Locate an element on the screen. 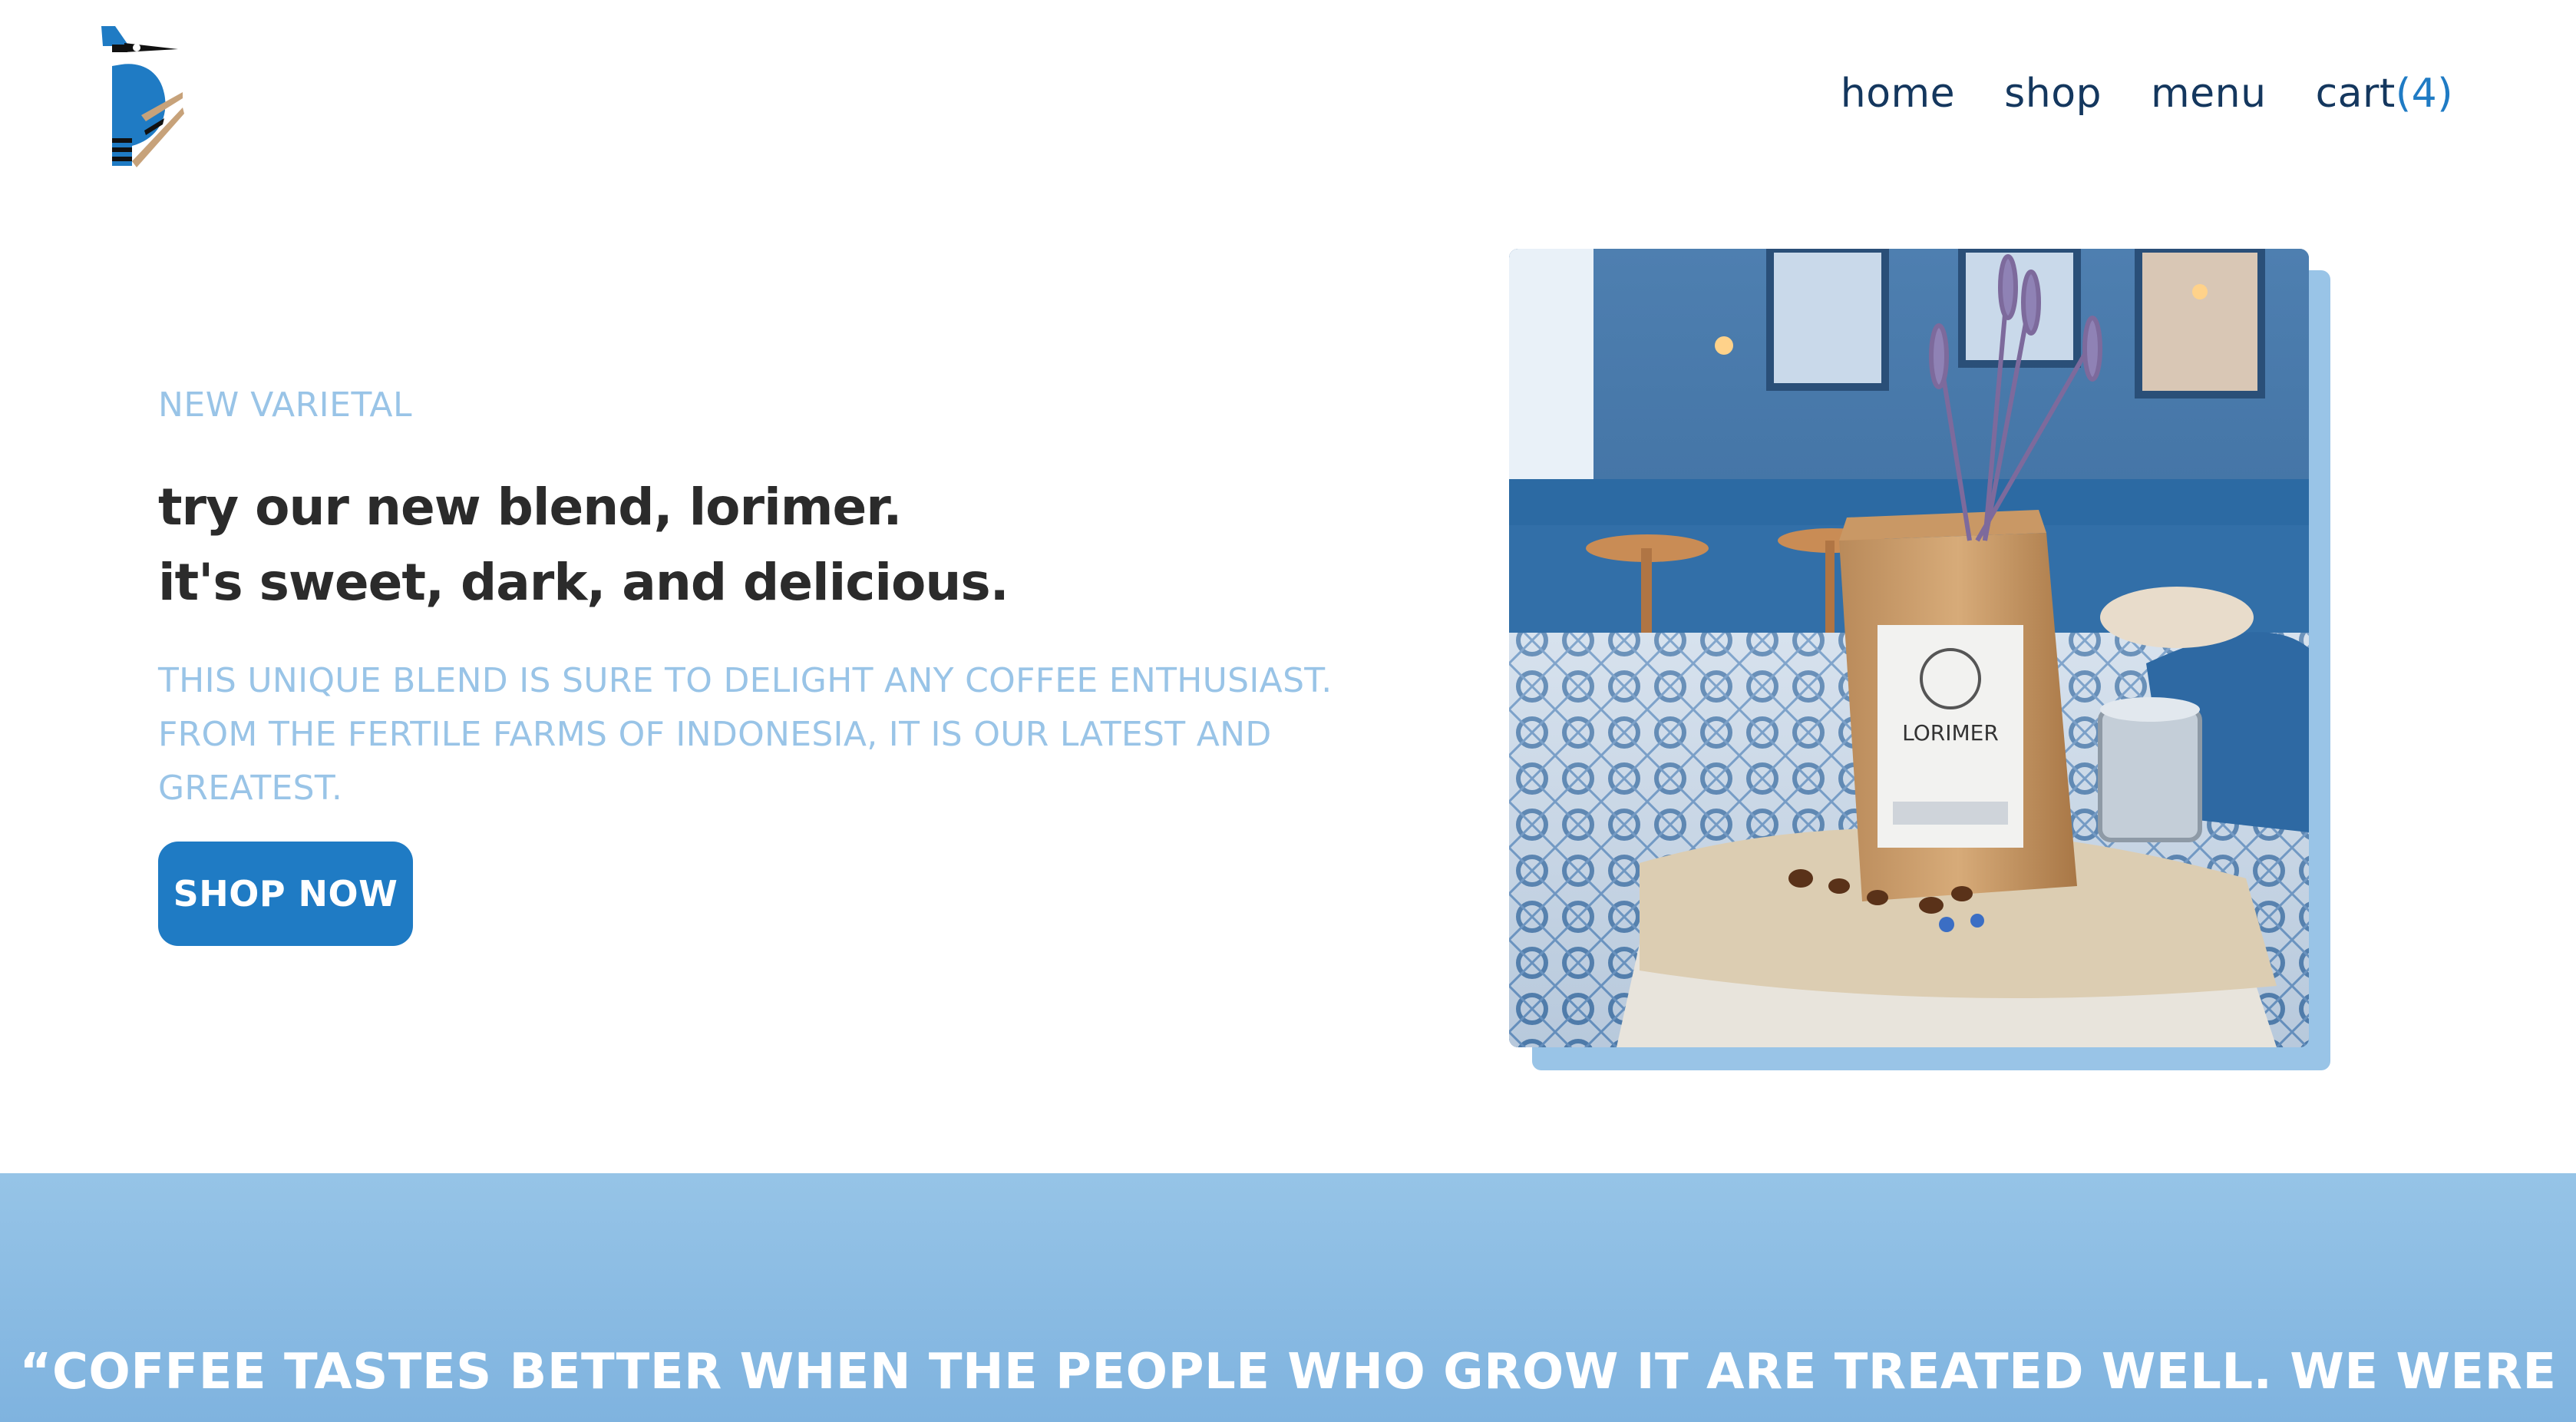  nav-shop-link: shop is located at coordinates (2053, 94).